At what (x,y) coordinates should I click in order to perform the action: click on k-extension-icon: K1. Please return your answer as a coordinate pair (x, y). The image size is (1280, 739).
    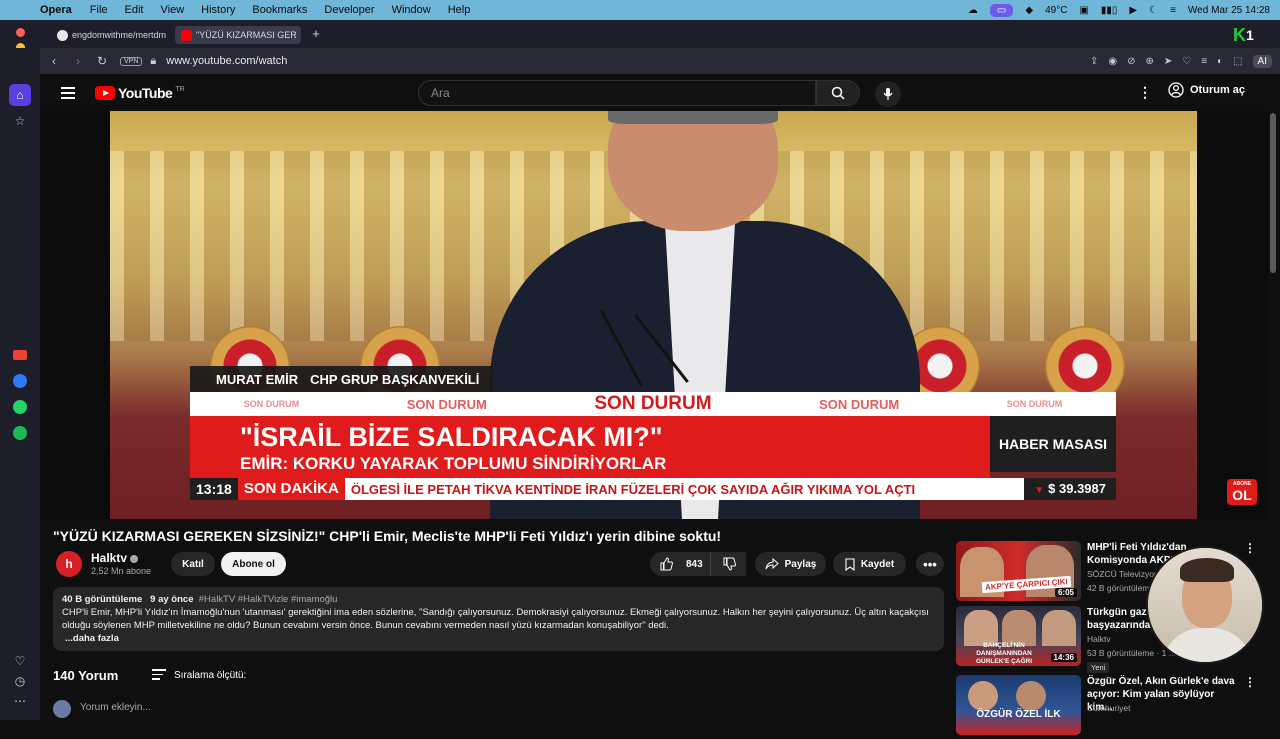
    Looking at the image, I should click on (1243, 35).